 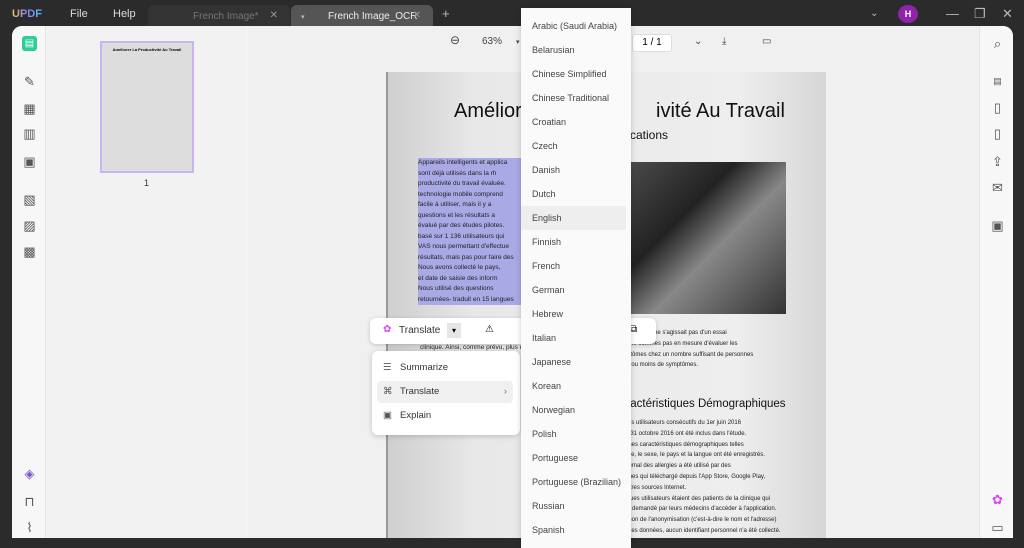 I want to click on ocr-icon: ▤, so click(x=997, y=81).